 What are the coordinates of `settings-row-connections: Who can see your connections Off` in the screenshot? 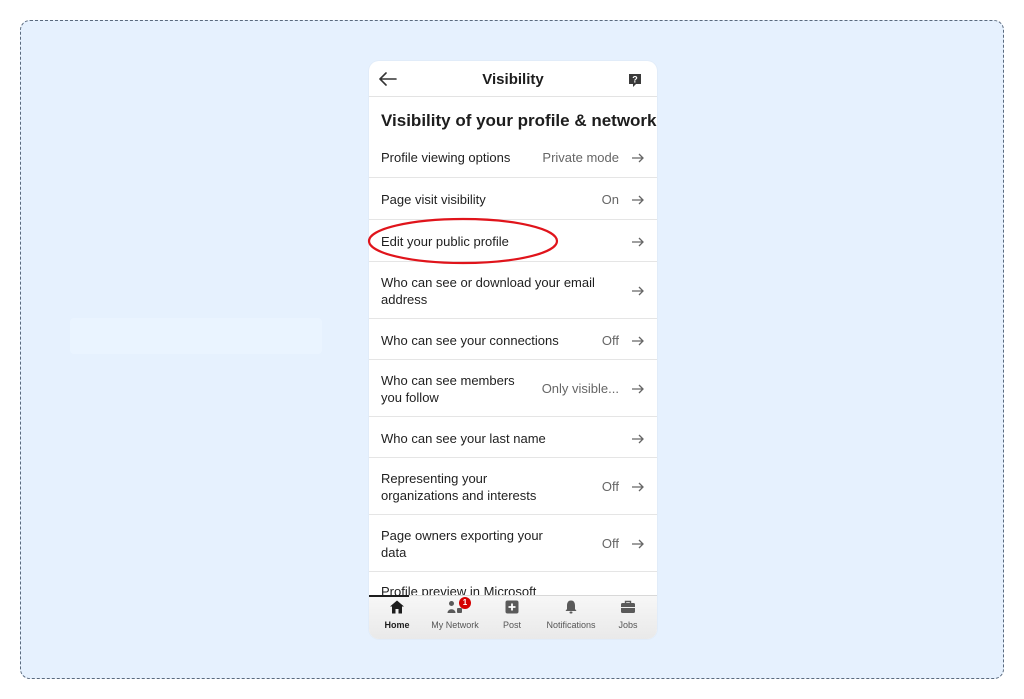 It's located at (513, 339).